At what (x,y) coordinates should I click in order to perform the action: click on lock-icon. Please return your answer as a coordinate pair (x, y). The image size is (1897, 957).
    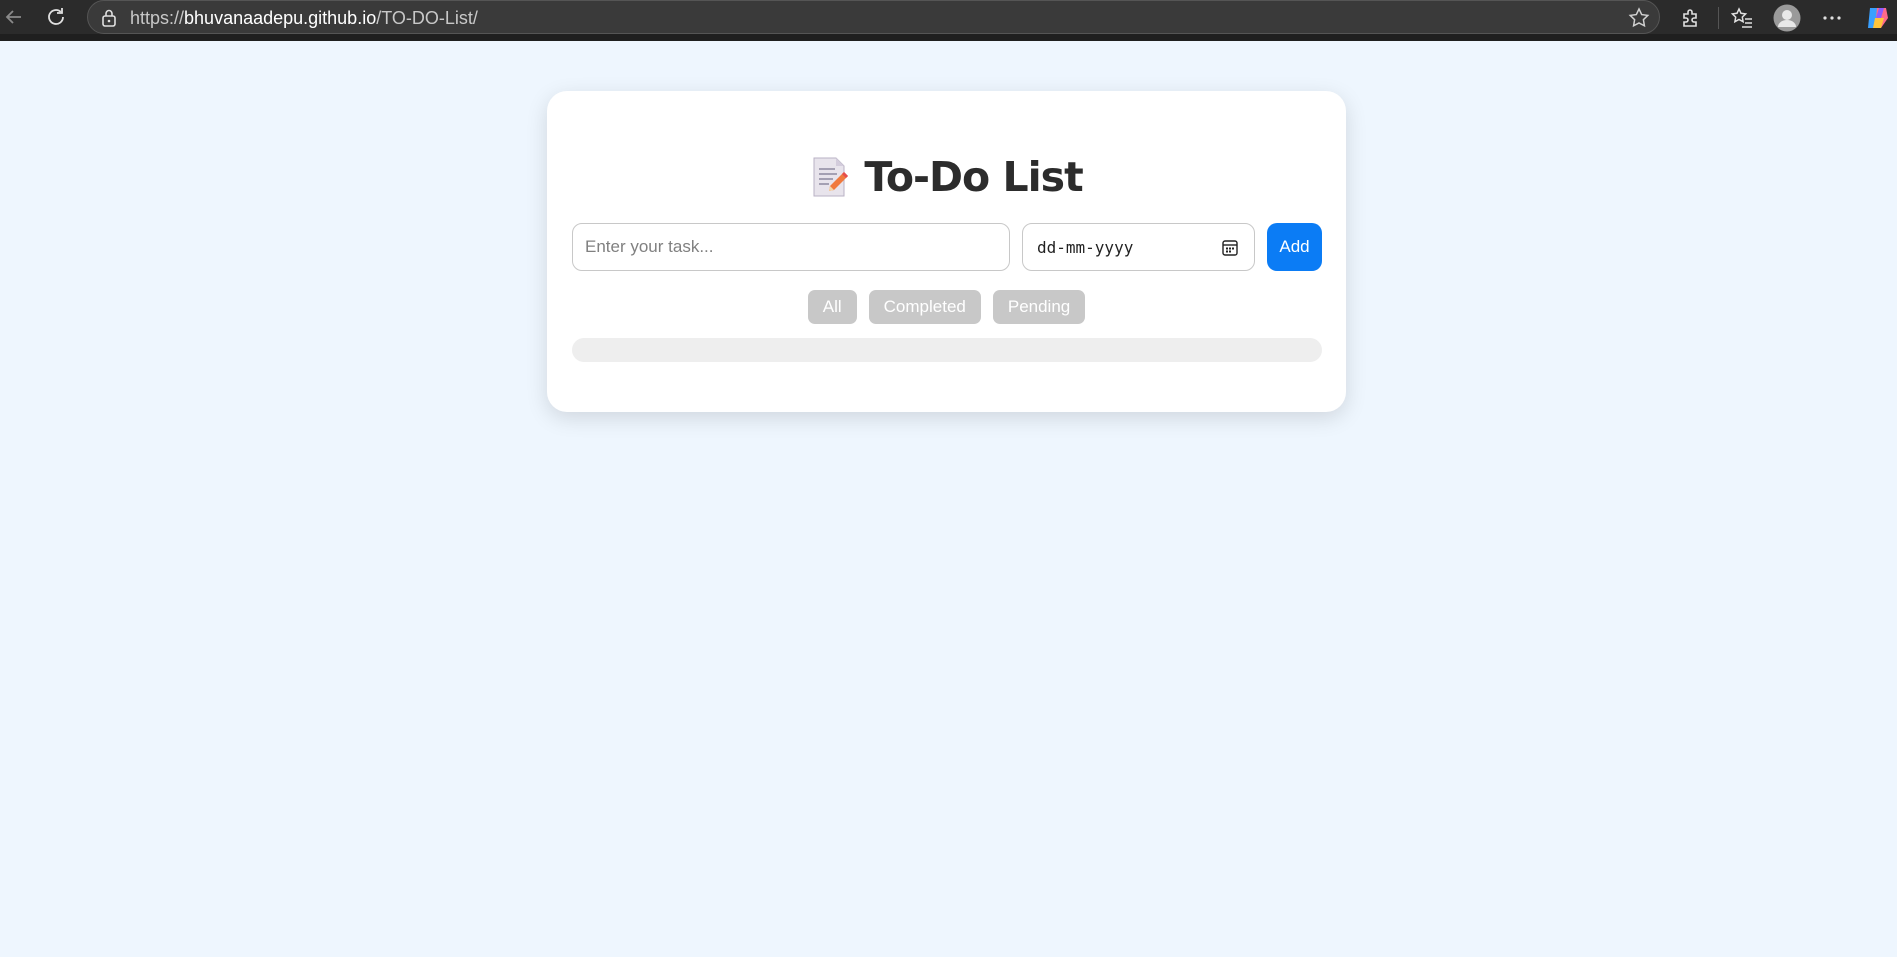
    Looking at the image, I should click on (109, 18).